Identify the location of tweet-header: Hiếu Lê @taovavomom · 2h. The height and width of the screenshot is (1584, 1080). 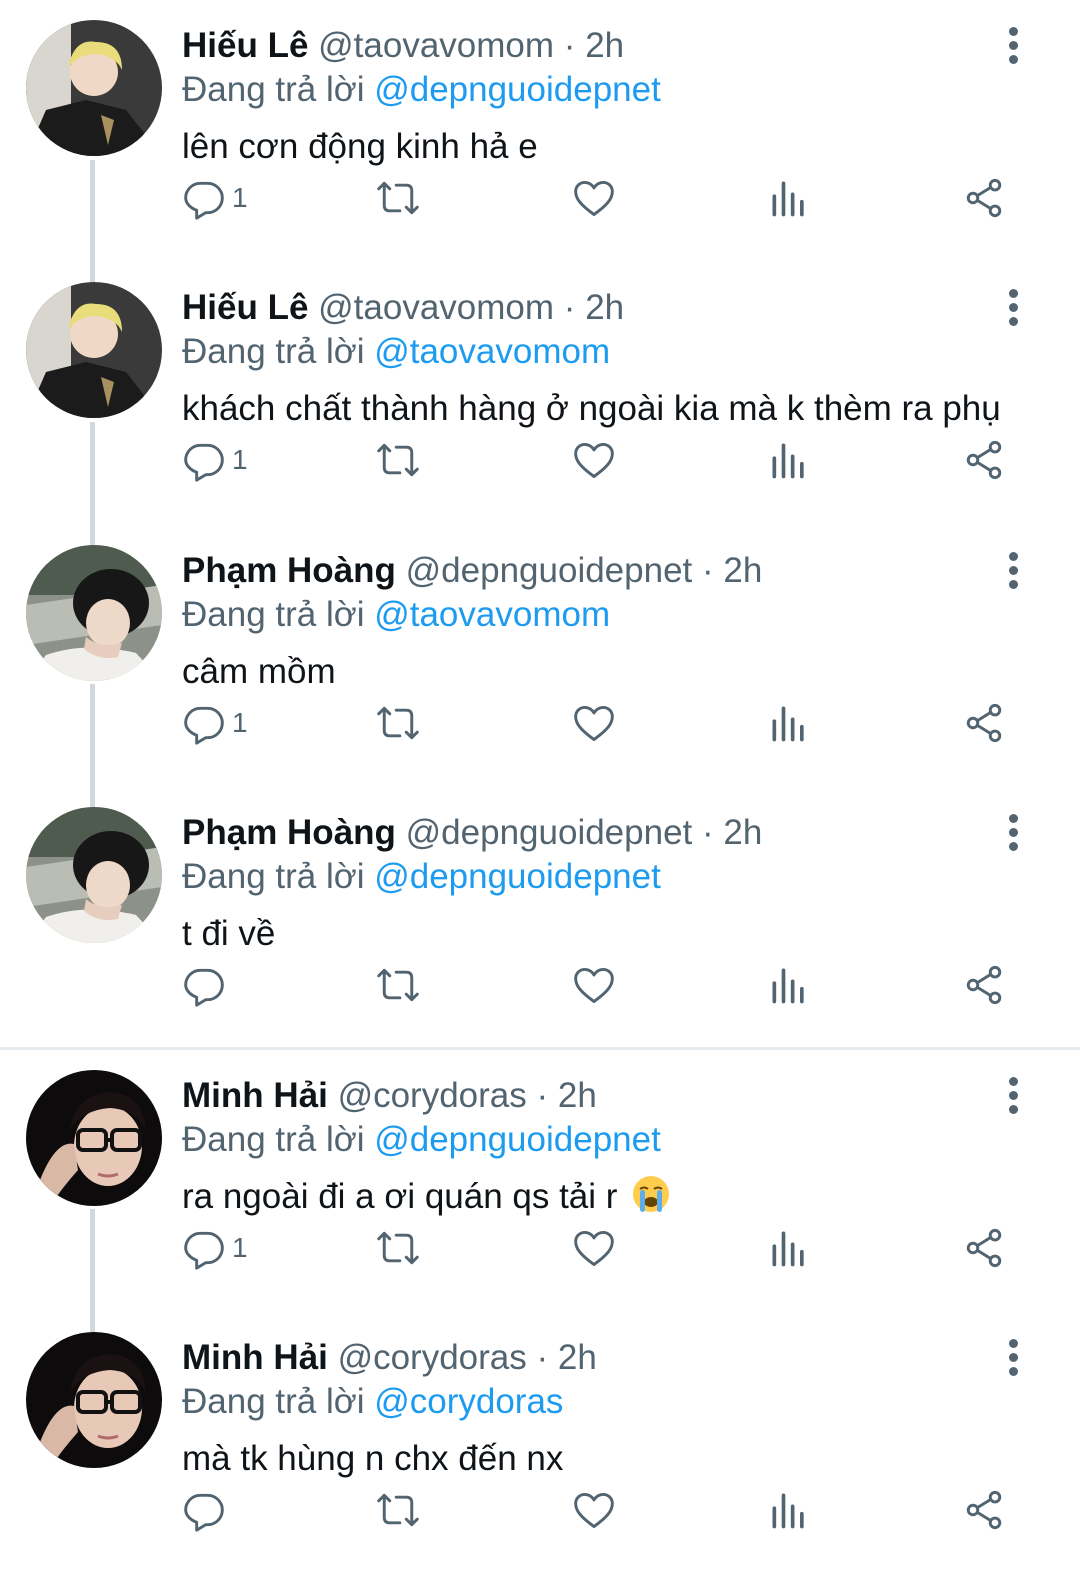
(403, 308).